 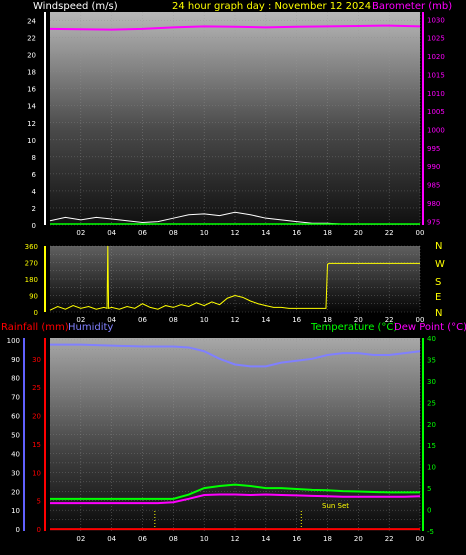 I want to click on humidity-tick-label: 0, so click(x=18, y=530).